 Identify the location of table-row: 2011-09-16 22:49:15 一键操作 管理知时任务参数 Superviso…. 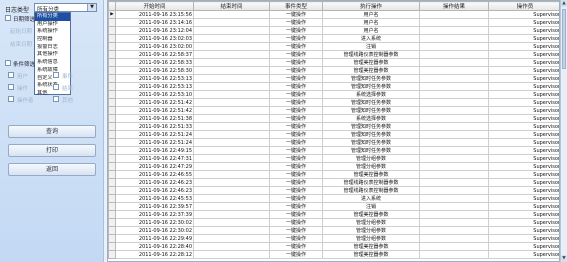
(333, 150).